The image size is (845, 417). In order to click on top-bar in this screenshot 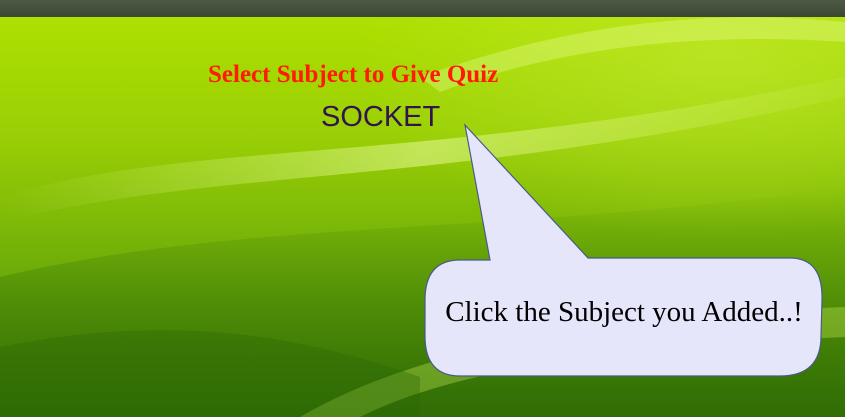, I will do `click(422, 9)`.